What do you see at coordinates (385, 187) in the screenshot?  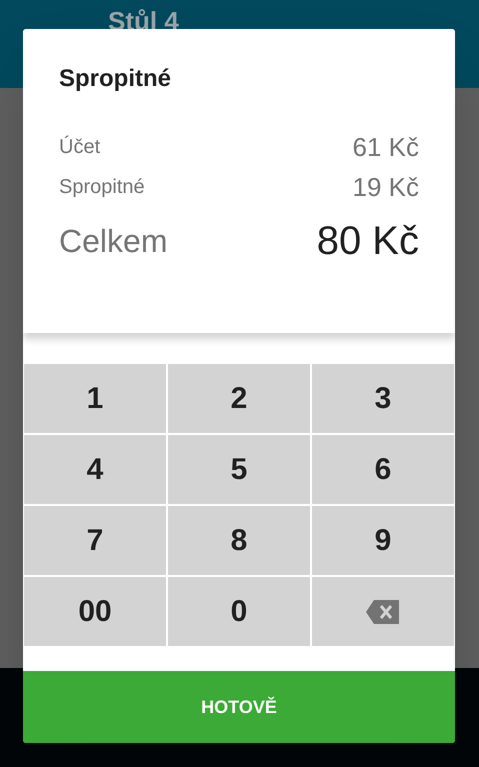 I see `summary-value: 19 Kč` at bounding box center [385, 187].